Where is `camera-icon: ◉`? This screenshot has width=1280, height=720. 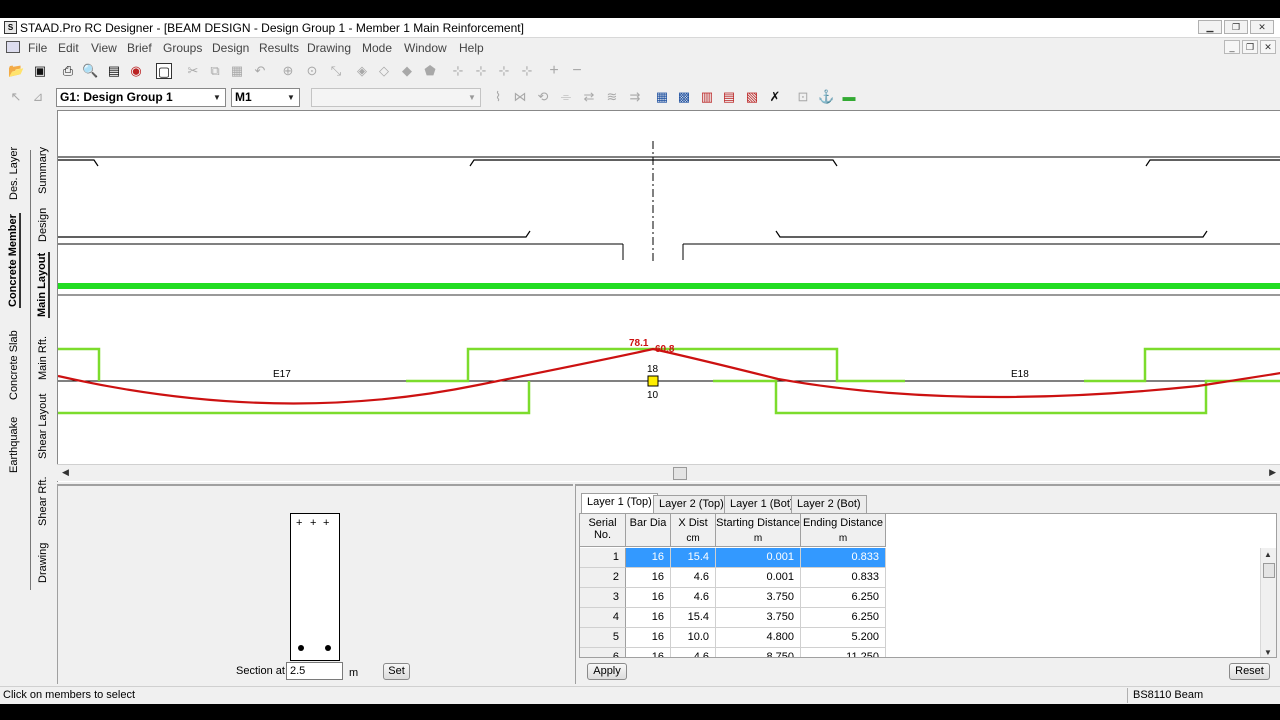 camera-icon: ◉ is located at coordinates (136, 71).